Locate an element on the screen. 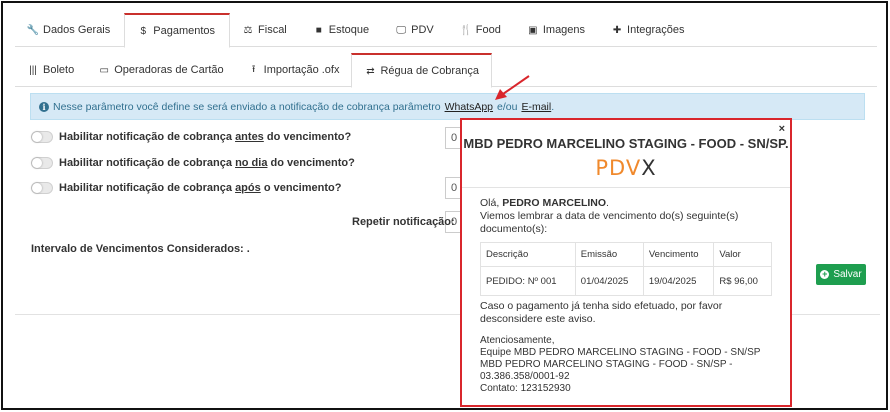 The width and height of the screenshot is (890, 412). subtab-importacao-ofx: ⭱ Importação .ofx is located at coordinates (294, 70).